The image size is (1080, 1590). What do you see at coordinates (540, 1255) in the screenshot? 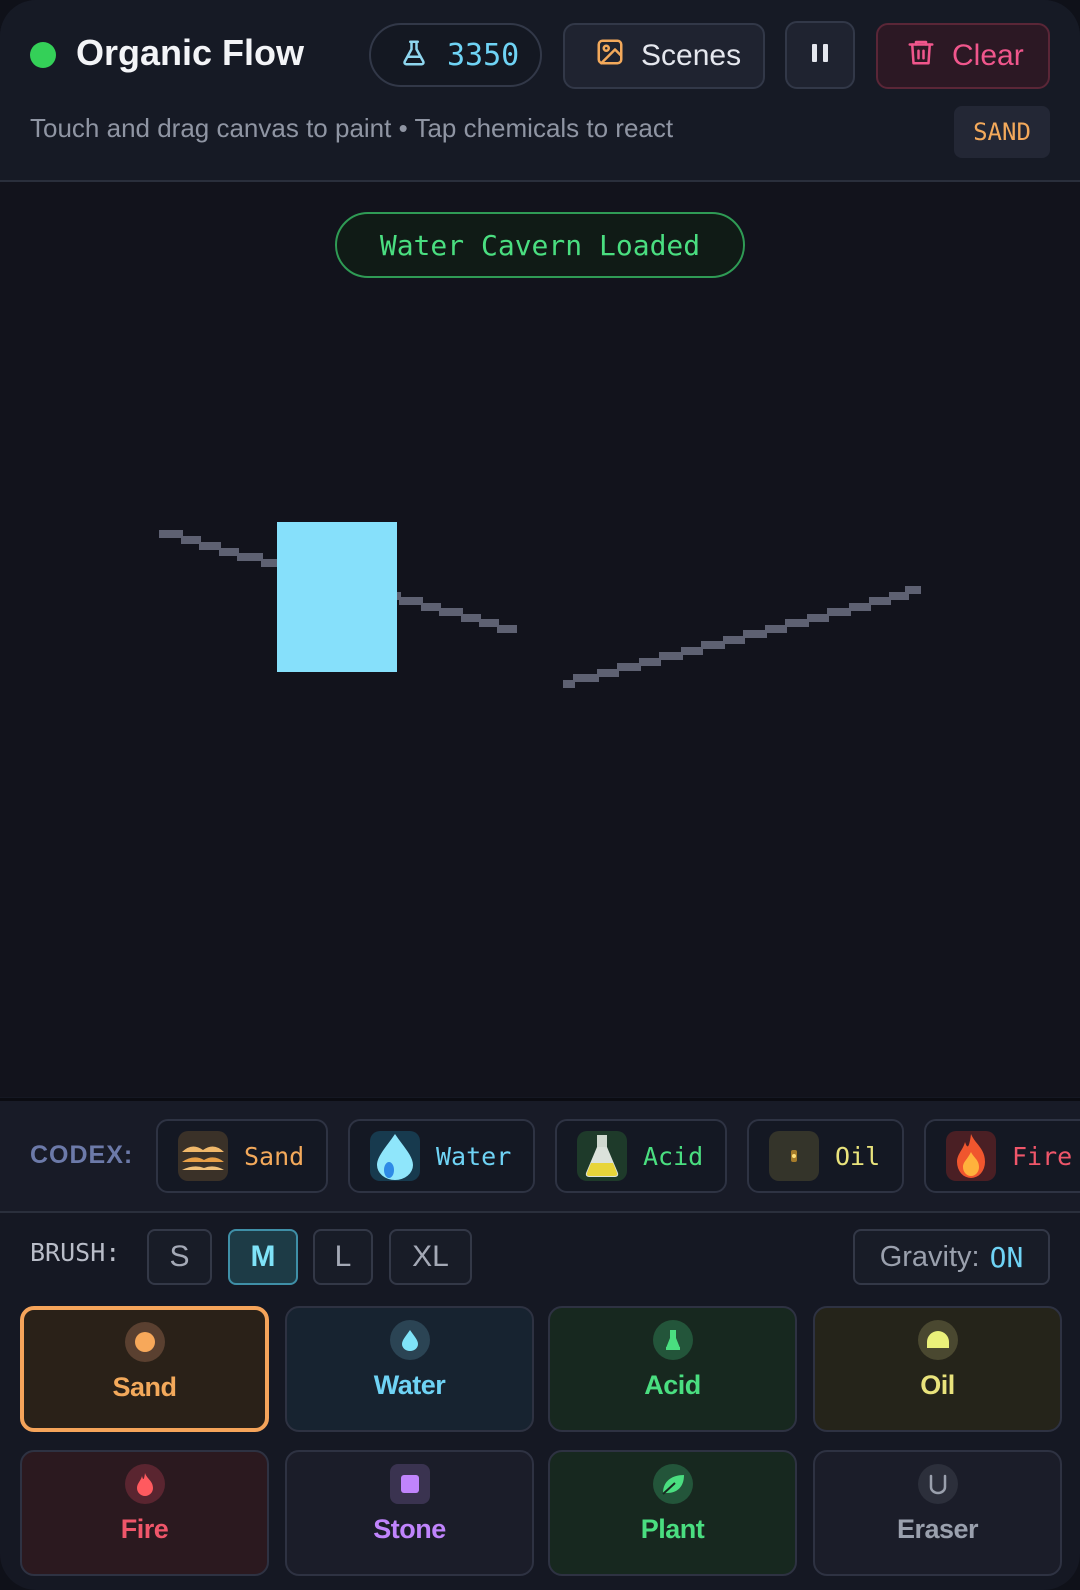
I see `brush-controls: BRUSH: S M L XL Gravity: ON` at bounding box center [540, 1255].